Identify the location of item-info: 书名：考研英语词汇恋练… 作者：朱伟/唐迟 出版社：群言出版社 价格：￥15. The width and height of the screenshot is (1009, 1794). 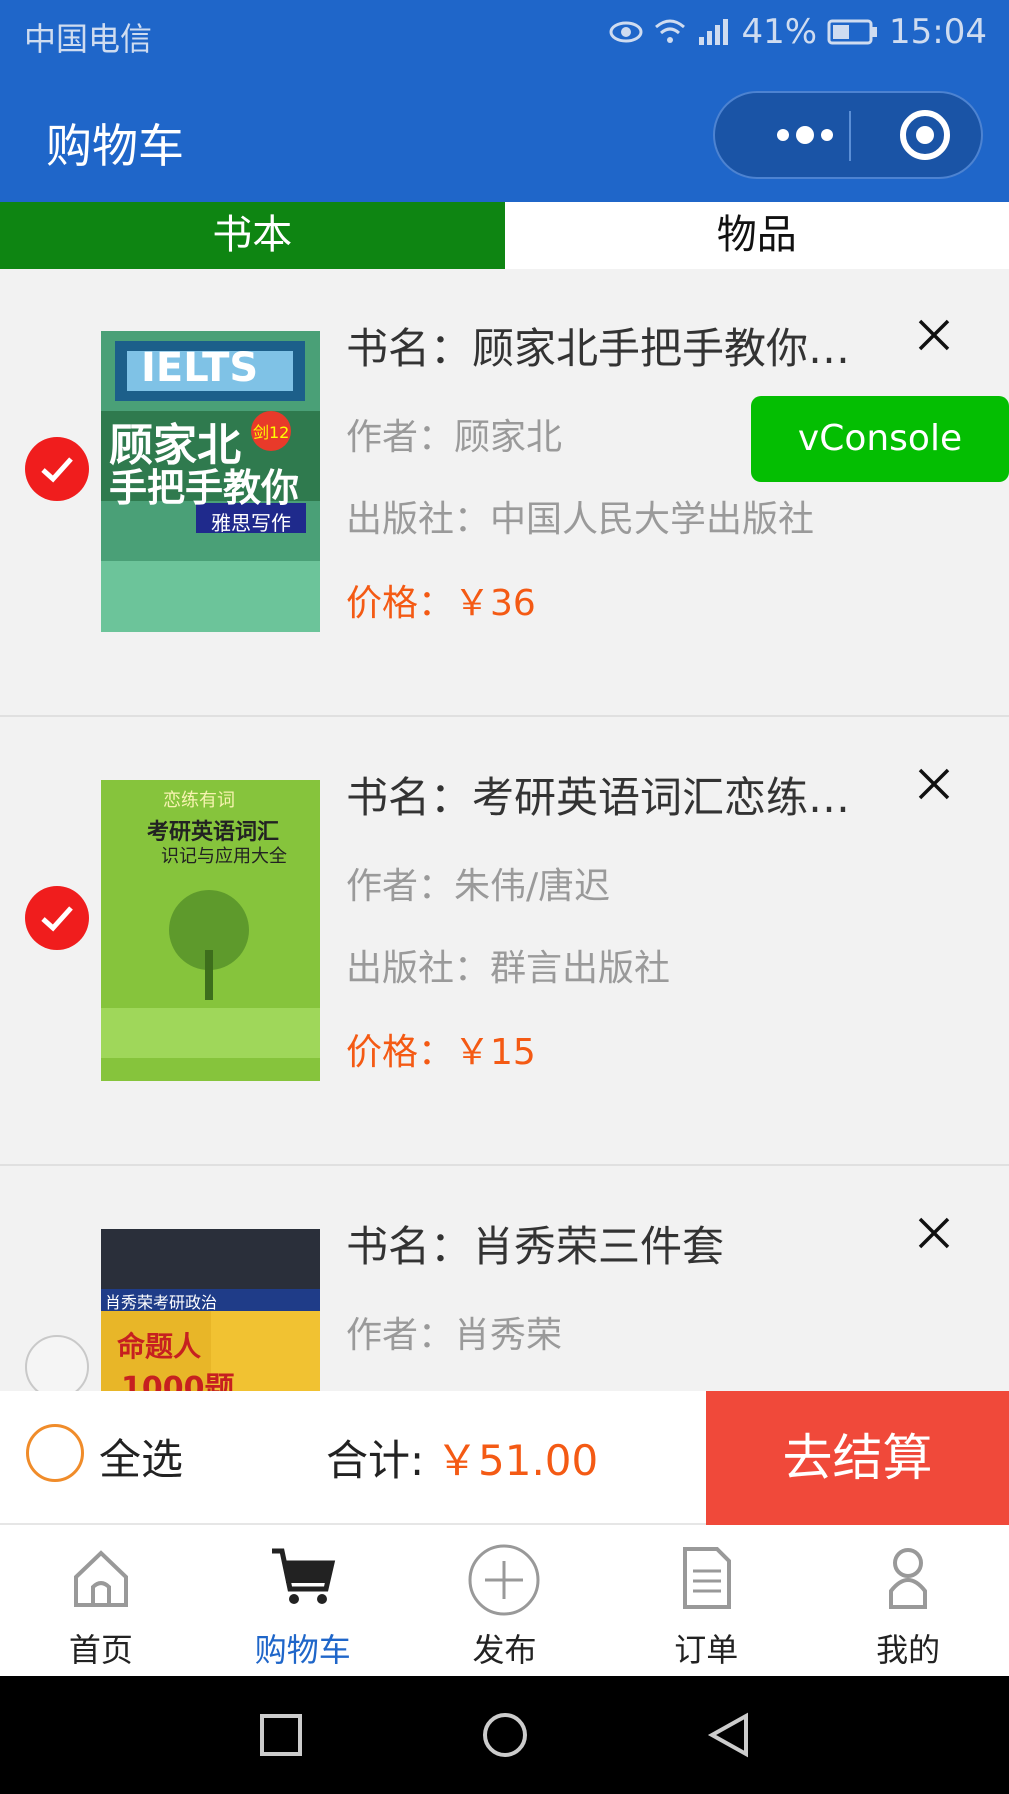
(606, 924).